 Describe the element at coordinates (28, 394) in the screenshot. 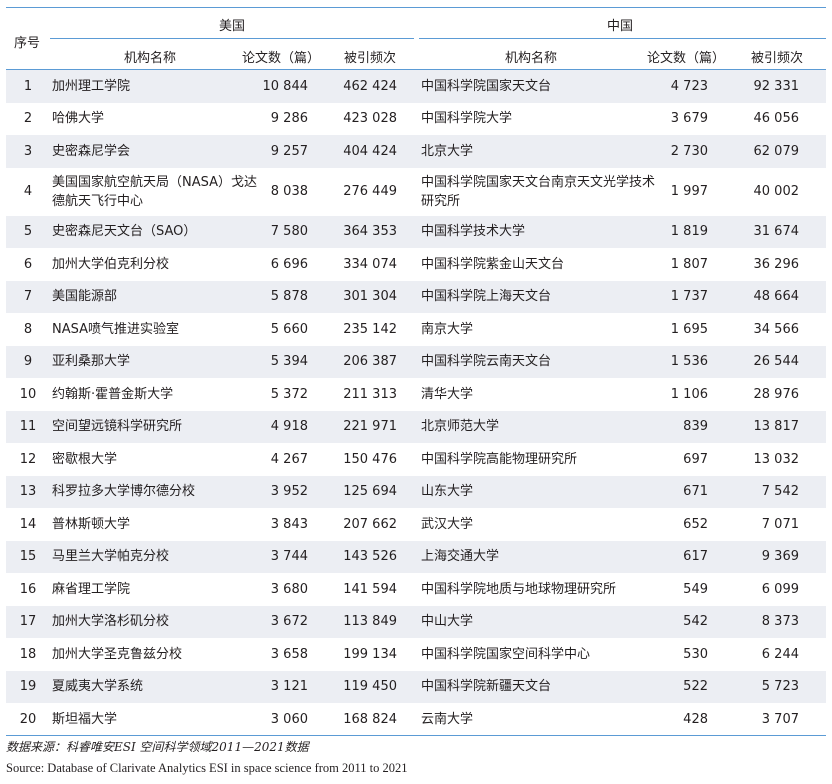

I see `row-index: 10` at that location.